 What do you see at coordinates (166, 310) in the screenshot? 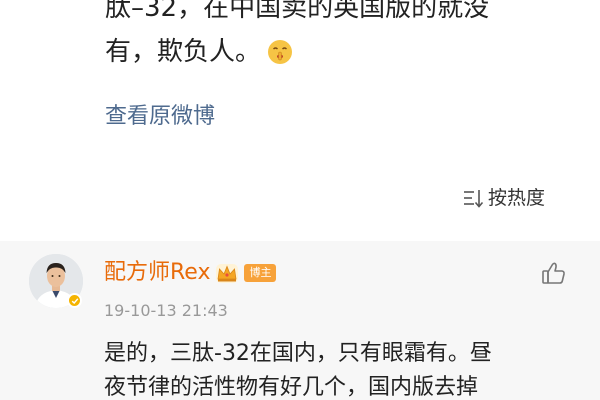
I see `comment-timestamp: 19-10-13 21:43` at bounding box center [166, 310].